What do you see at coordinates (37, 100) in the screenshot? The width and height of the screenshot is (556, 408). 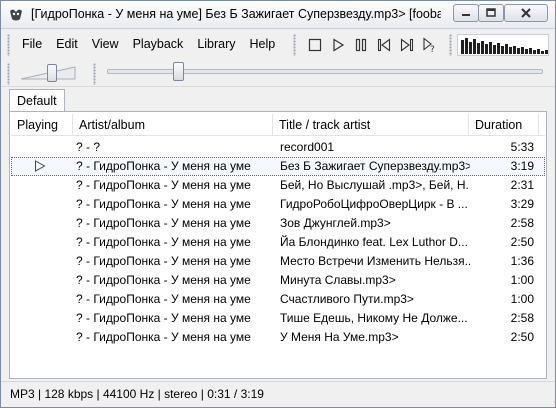 I see `tab-default: Default` at bounding box center [37, 100].